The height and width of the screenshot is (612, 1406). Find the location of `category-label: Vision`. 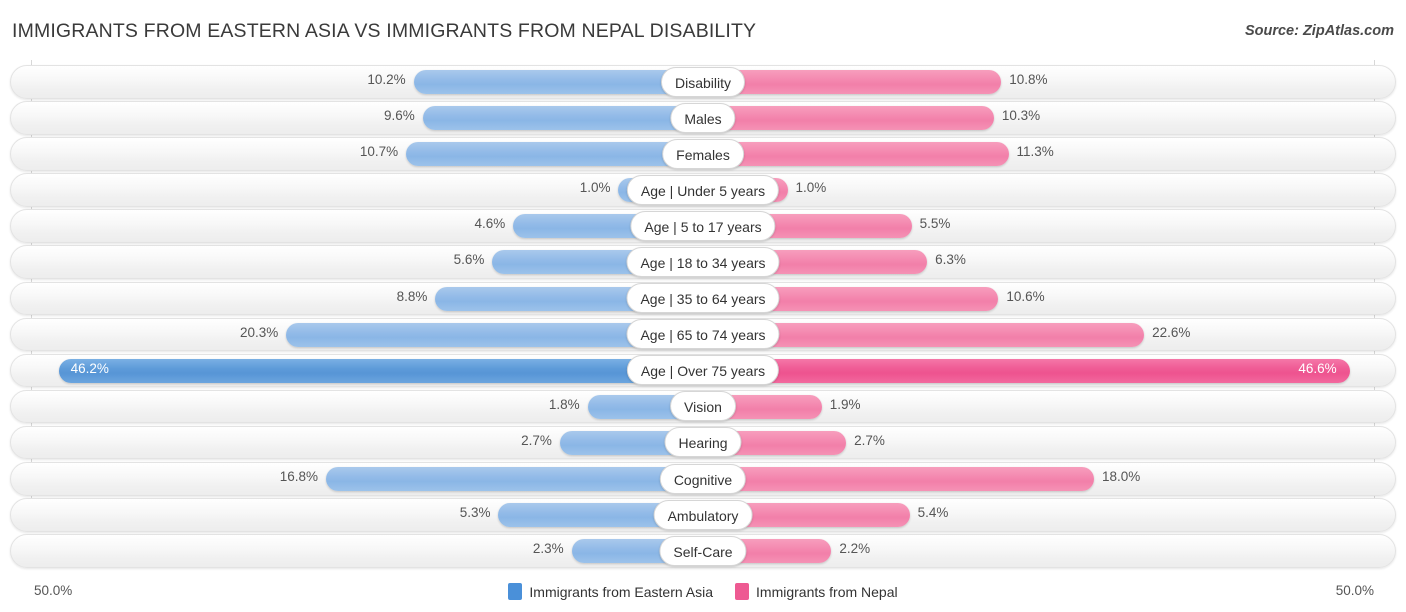

category-label: Vision is located at coordinates (703, 406).